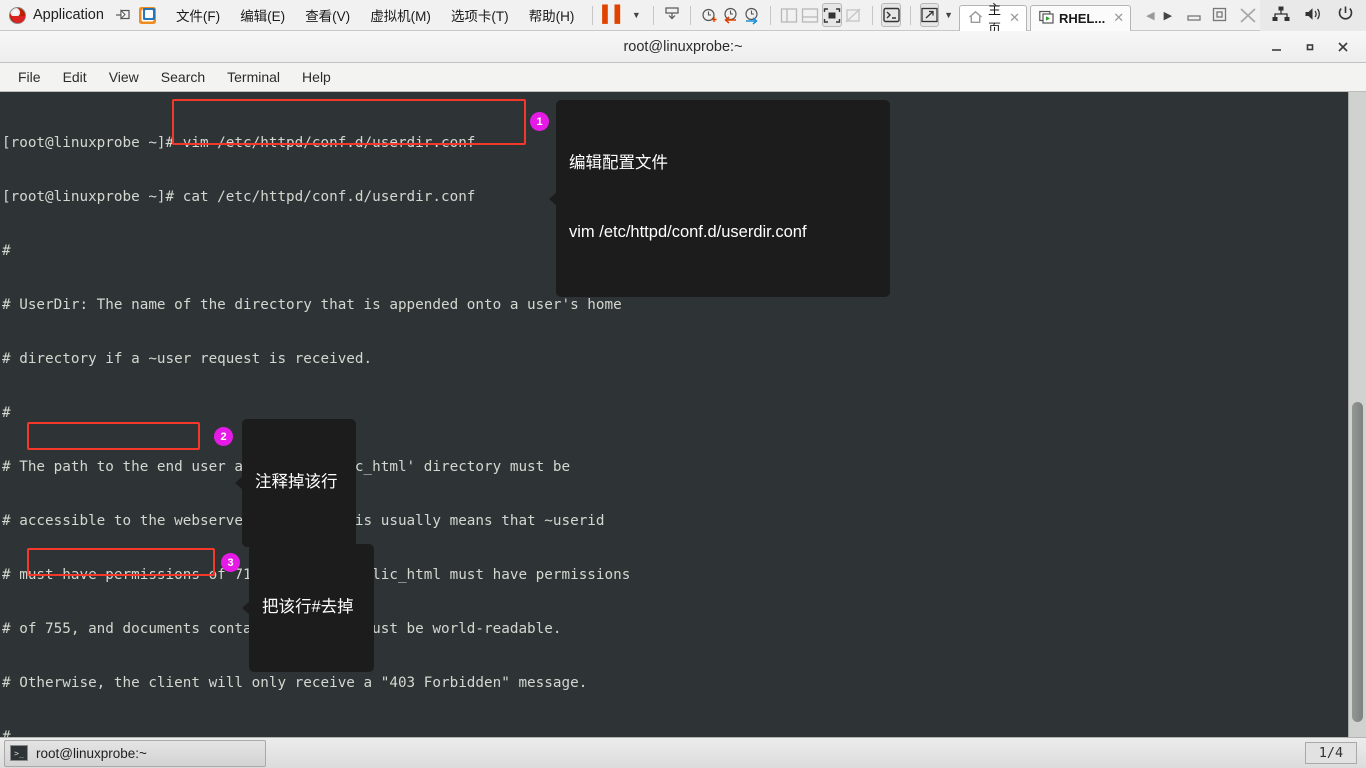 The width and height of the screenshot is (1366, 768). Describe the element at coordinates (618, 163) in the screenshot. I see `annotation-tooltip-1-line1: 编辑配置文件` at that location.